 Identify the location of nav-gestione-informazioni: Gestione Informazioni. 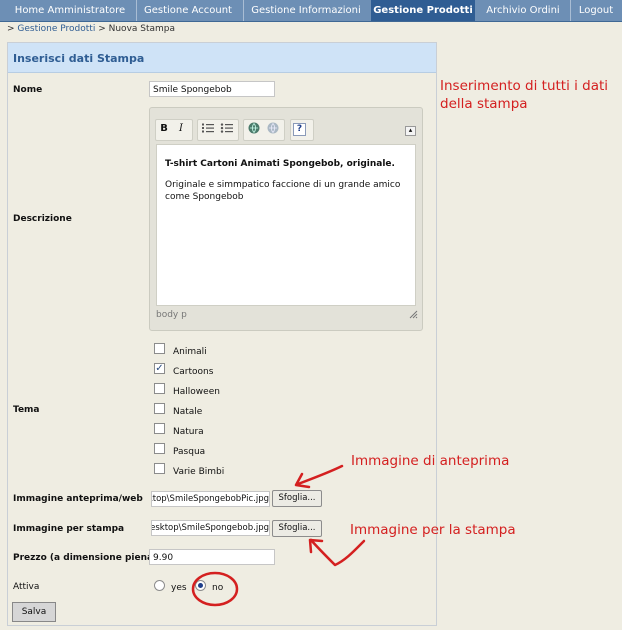
(306, 10).